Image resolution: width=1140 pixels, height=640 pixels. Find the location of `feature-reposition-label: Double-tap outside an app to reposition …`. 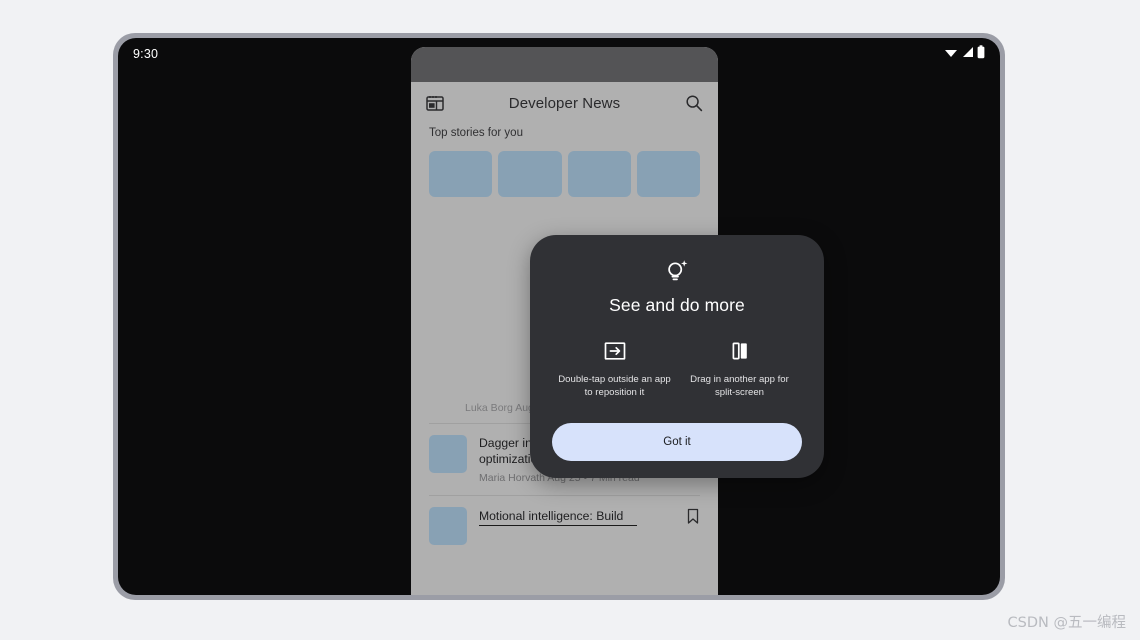

feature-reposition-label: Double-tap outside an app to reposition … is located at coordinates (614, 386).